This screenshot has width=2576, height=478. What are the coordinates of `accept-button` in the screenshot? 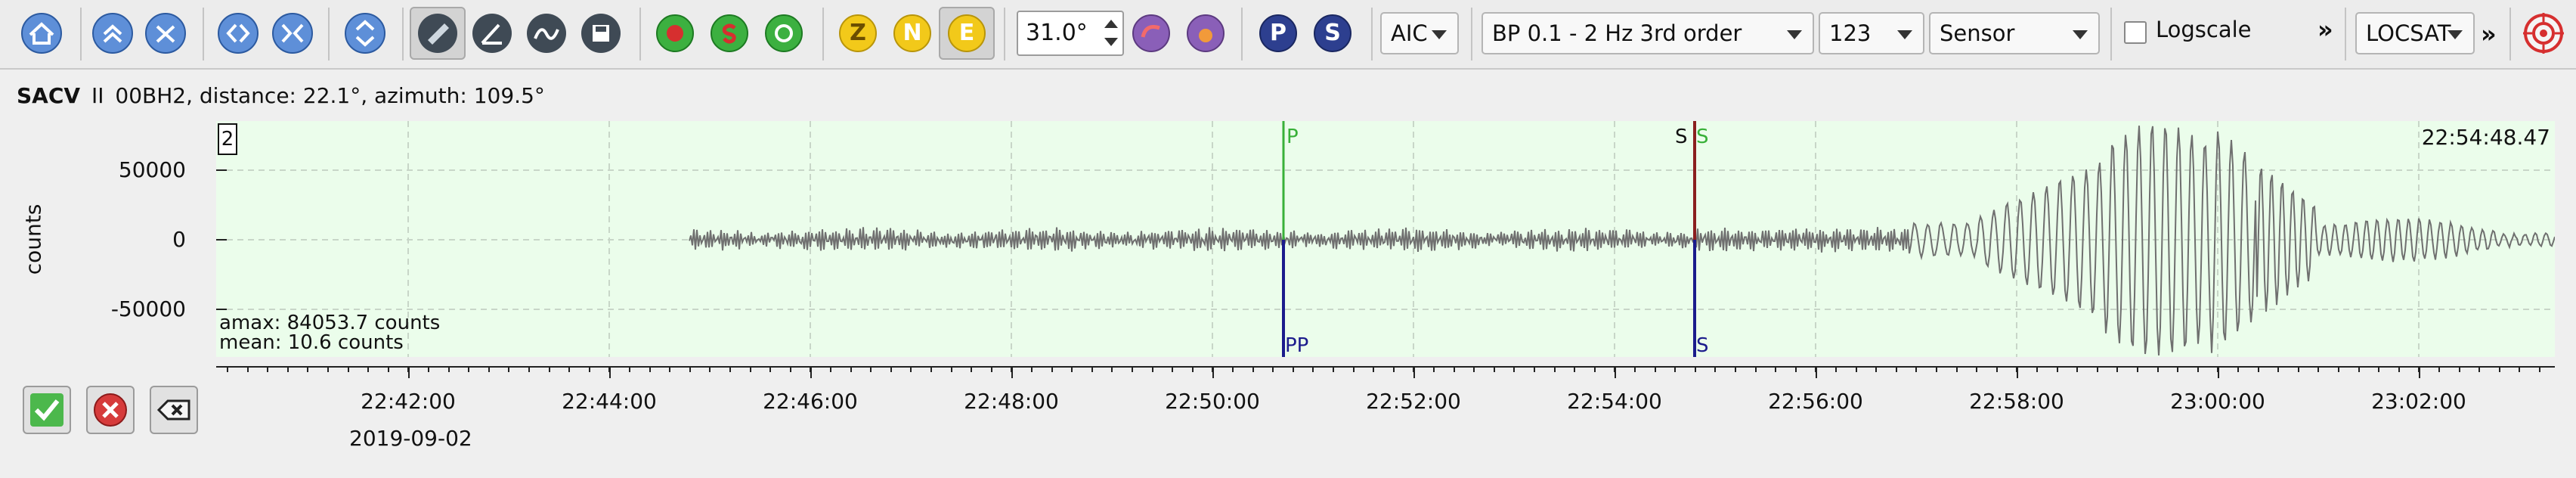 It's located at (47, 410).